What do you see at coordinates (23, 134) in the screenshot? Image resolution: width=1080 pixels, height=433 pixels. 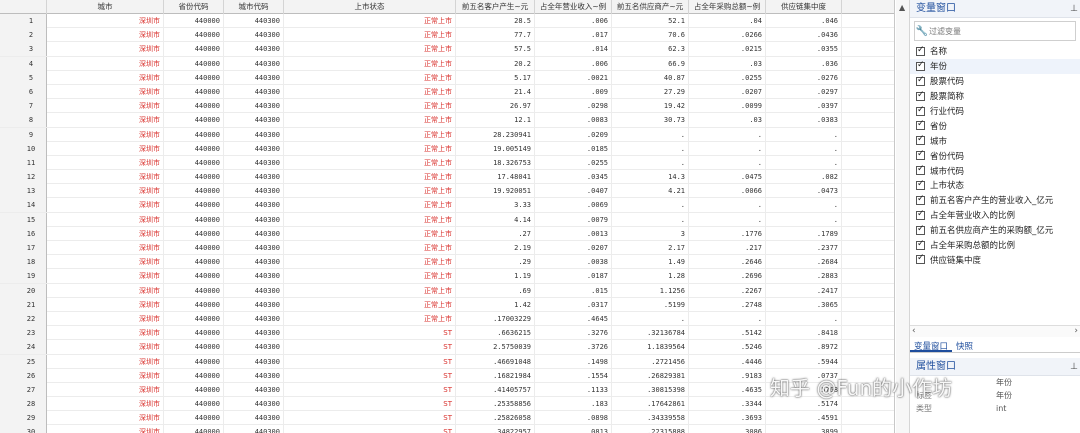 I see `row-number: 9` at bounding box center [23, 134].